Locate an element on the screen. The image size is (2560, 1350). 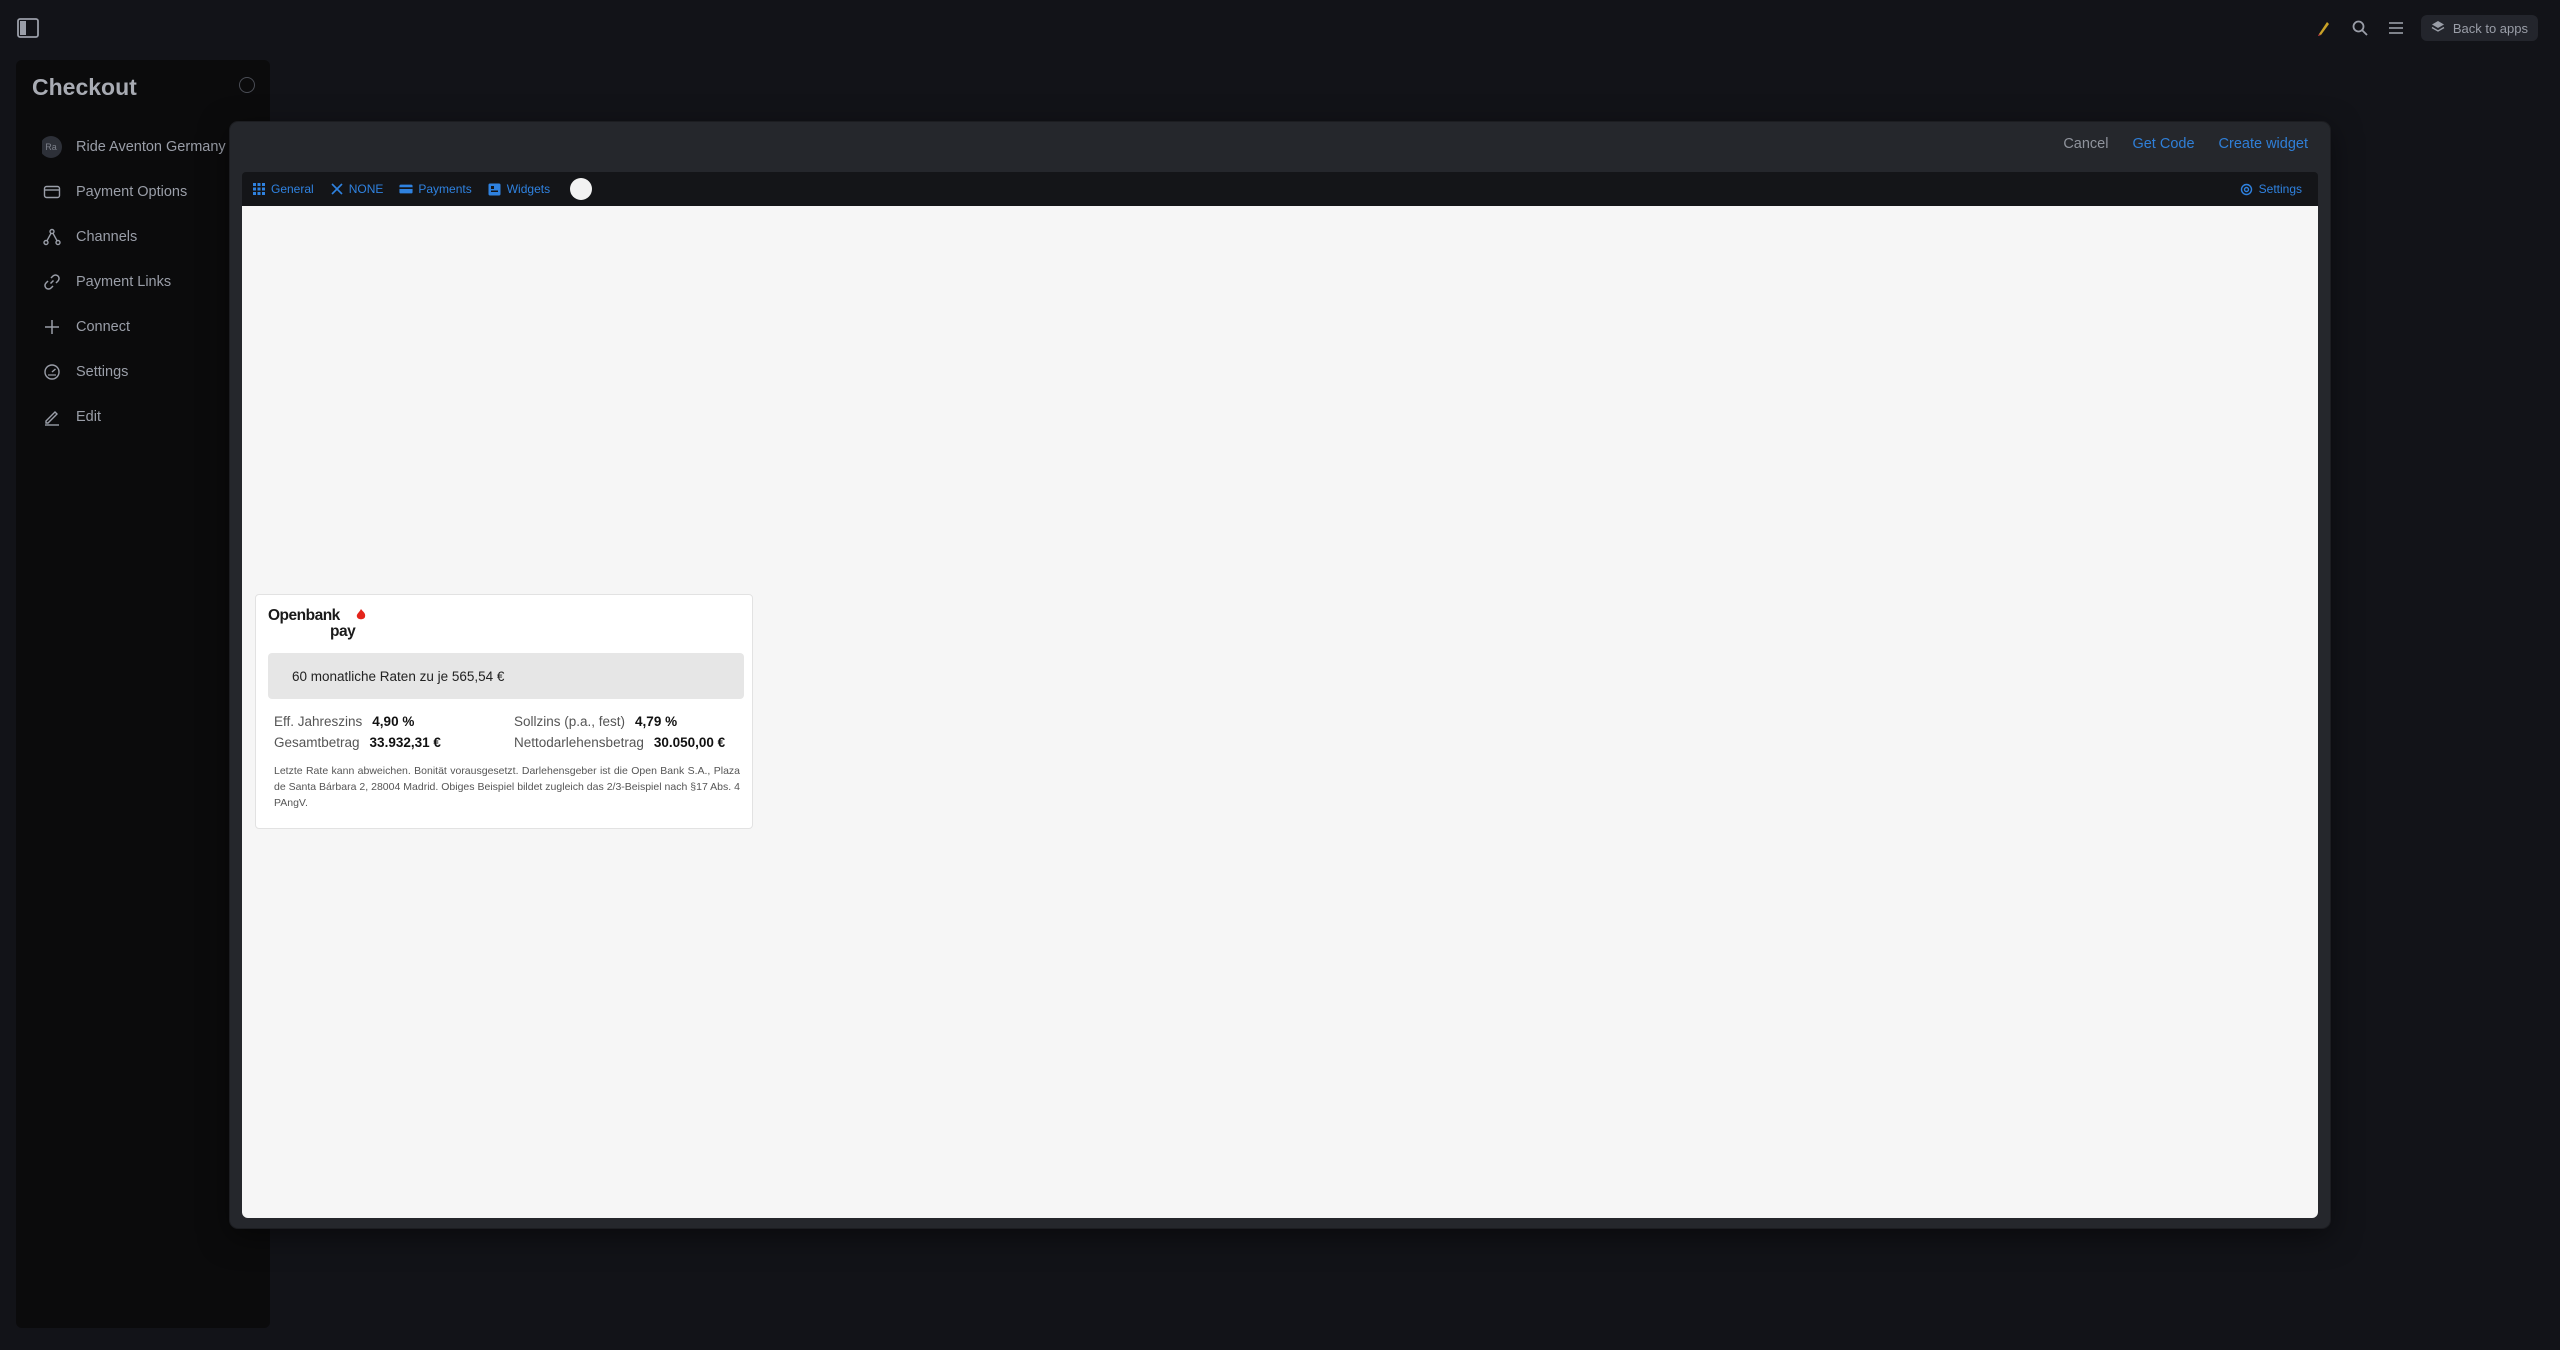
total-amount-label: Gesamtbetrag is located at coordinates (317, 742).